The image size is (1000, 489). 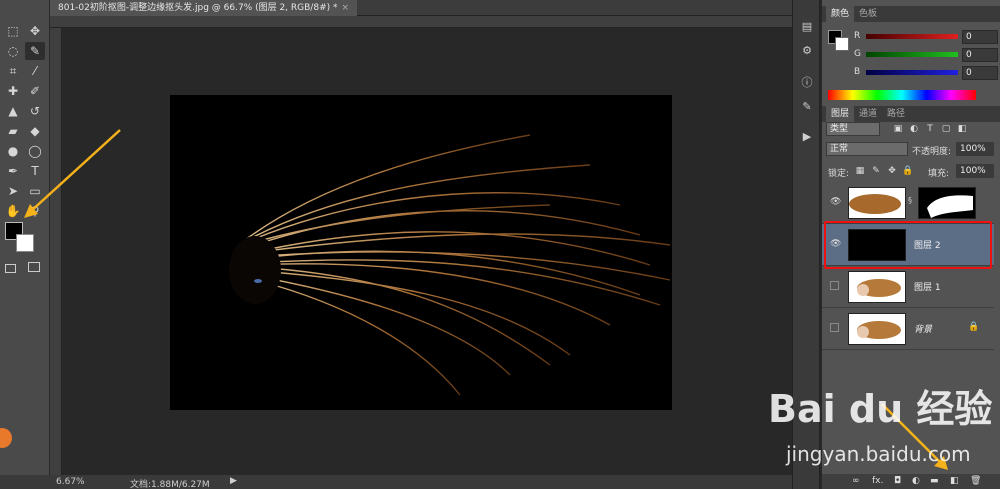 What do you see at coordinates (75, 171) in the screenshot?
I see `arrow-to-swatch` at bounding box center [75, 171].